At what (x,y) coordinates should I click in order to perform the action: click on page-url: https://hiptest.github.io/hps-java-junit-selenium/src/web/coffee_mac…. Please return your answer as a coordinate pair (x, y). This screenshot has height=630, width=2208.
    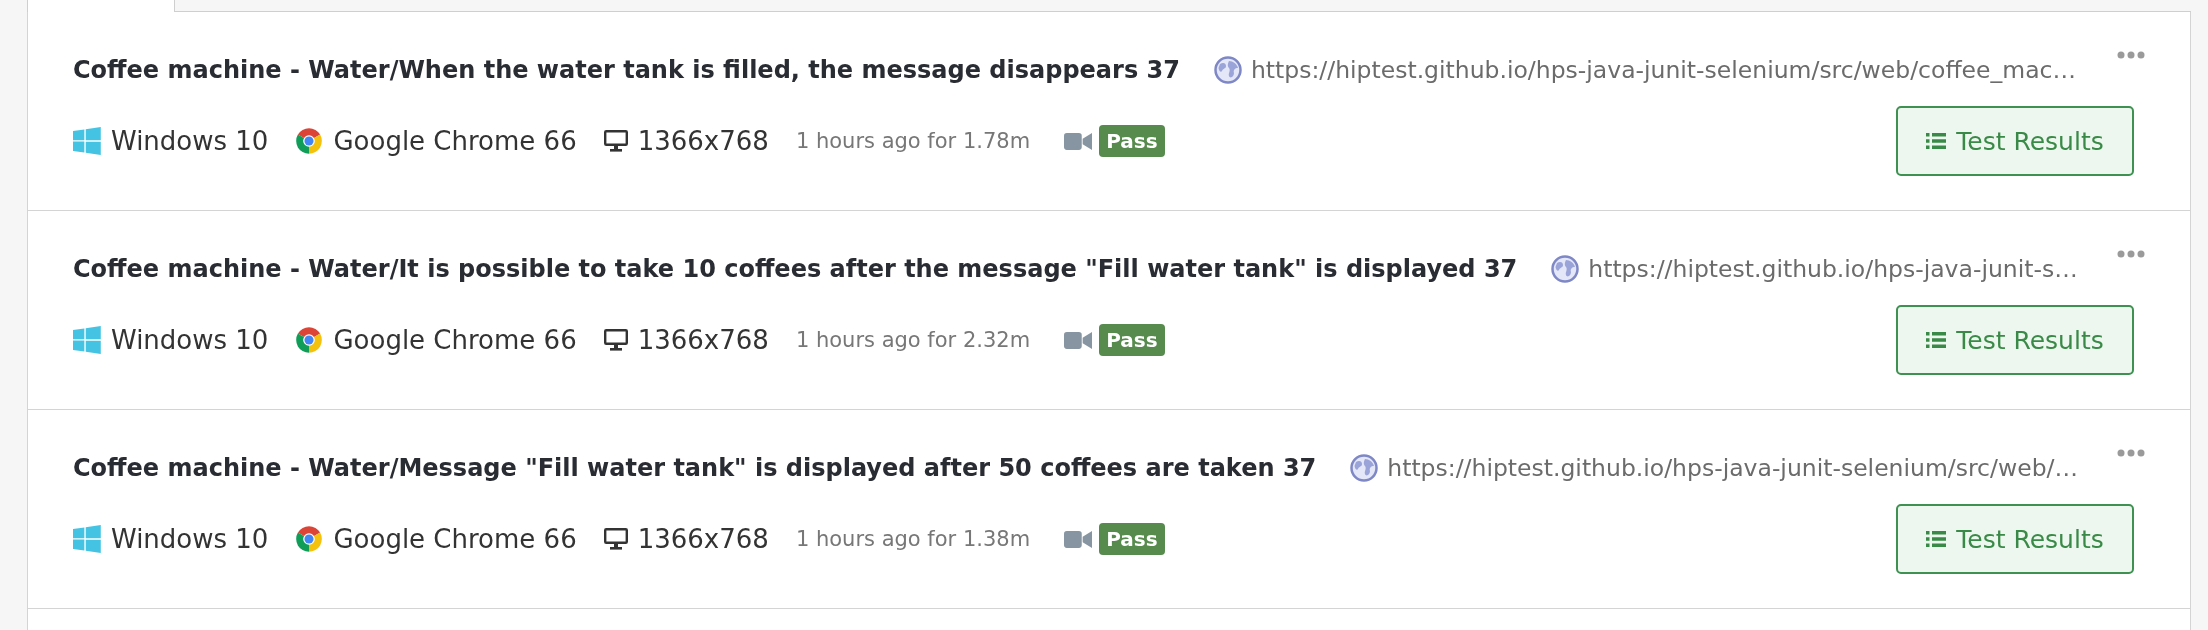
    Looking at the image, I should click on (1663, 70).